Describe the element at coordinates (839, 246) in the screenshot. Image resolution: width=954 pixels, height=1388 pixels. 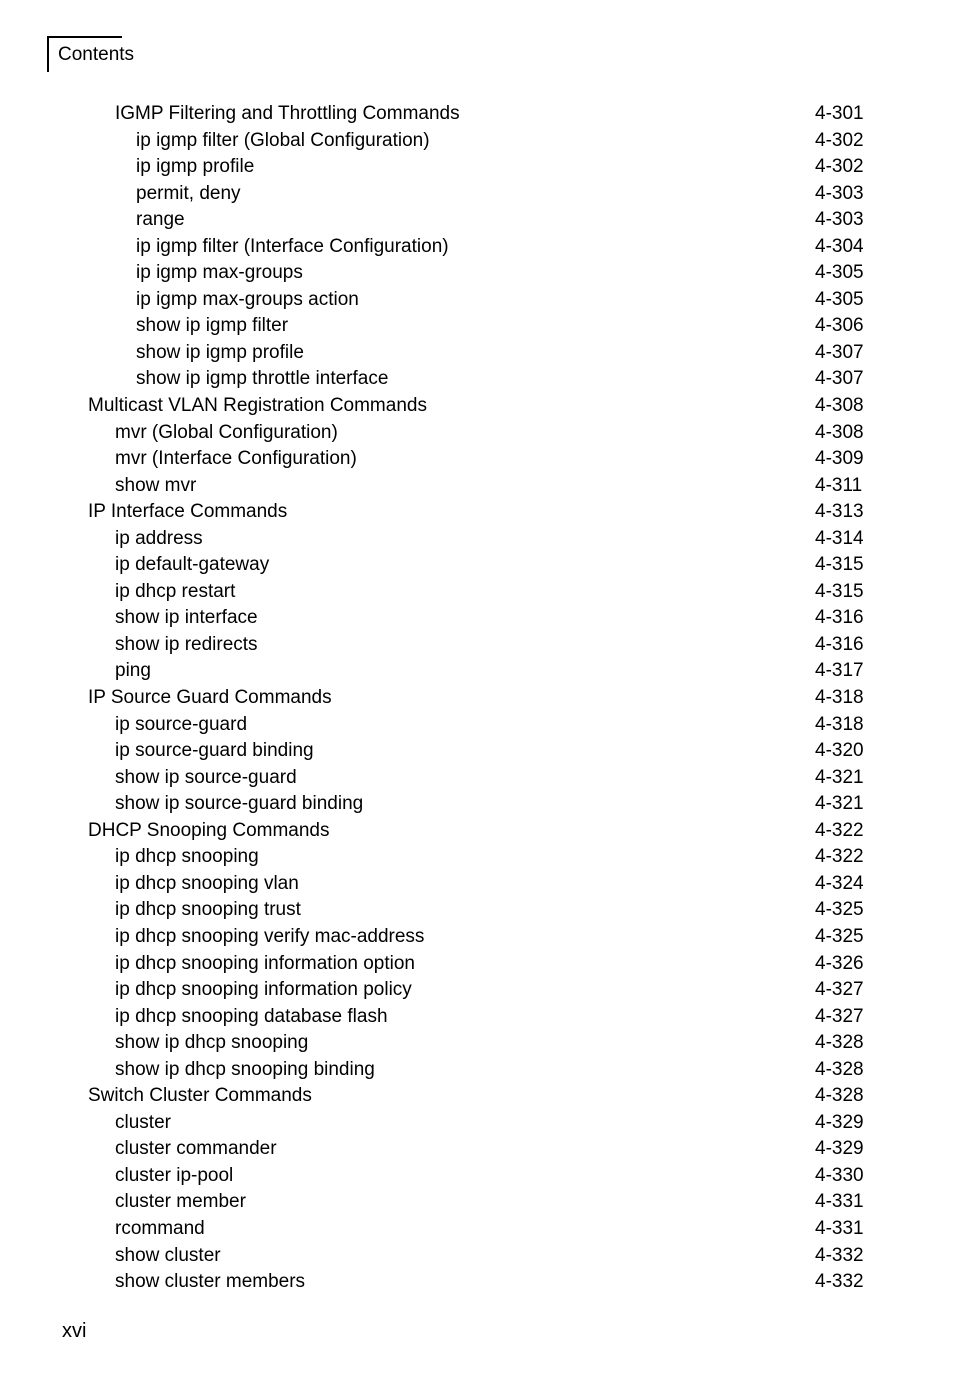
I see `toc-entry-page-number: 4-304` at that location.